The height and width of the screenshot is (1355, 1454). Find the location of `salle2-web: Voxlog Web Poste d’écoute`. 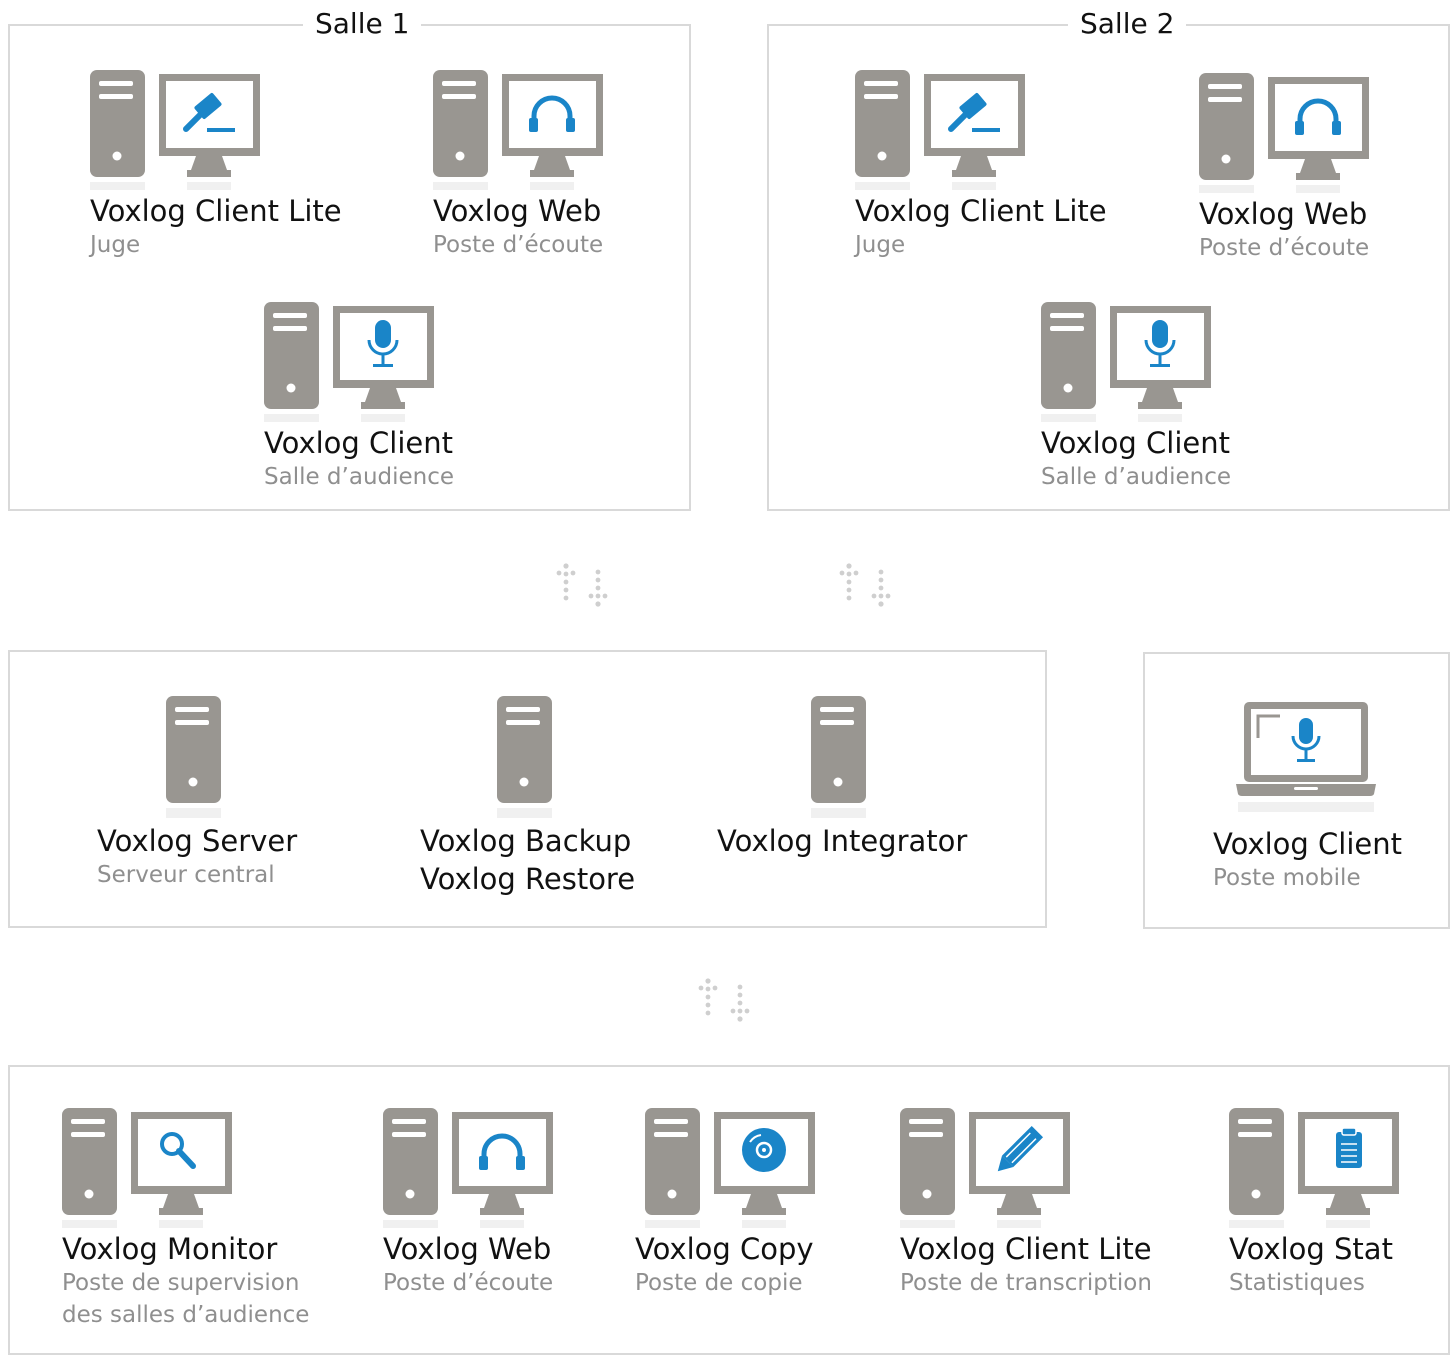

salle2-web: Voxlog Web Poste d’écoute is located at coordinates (1284, 230).